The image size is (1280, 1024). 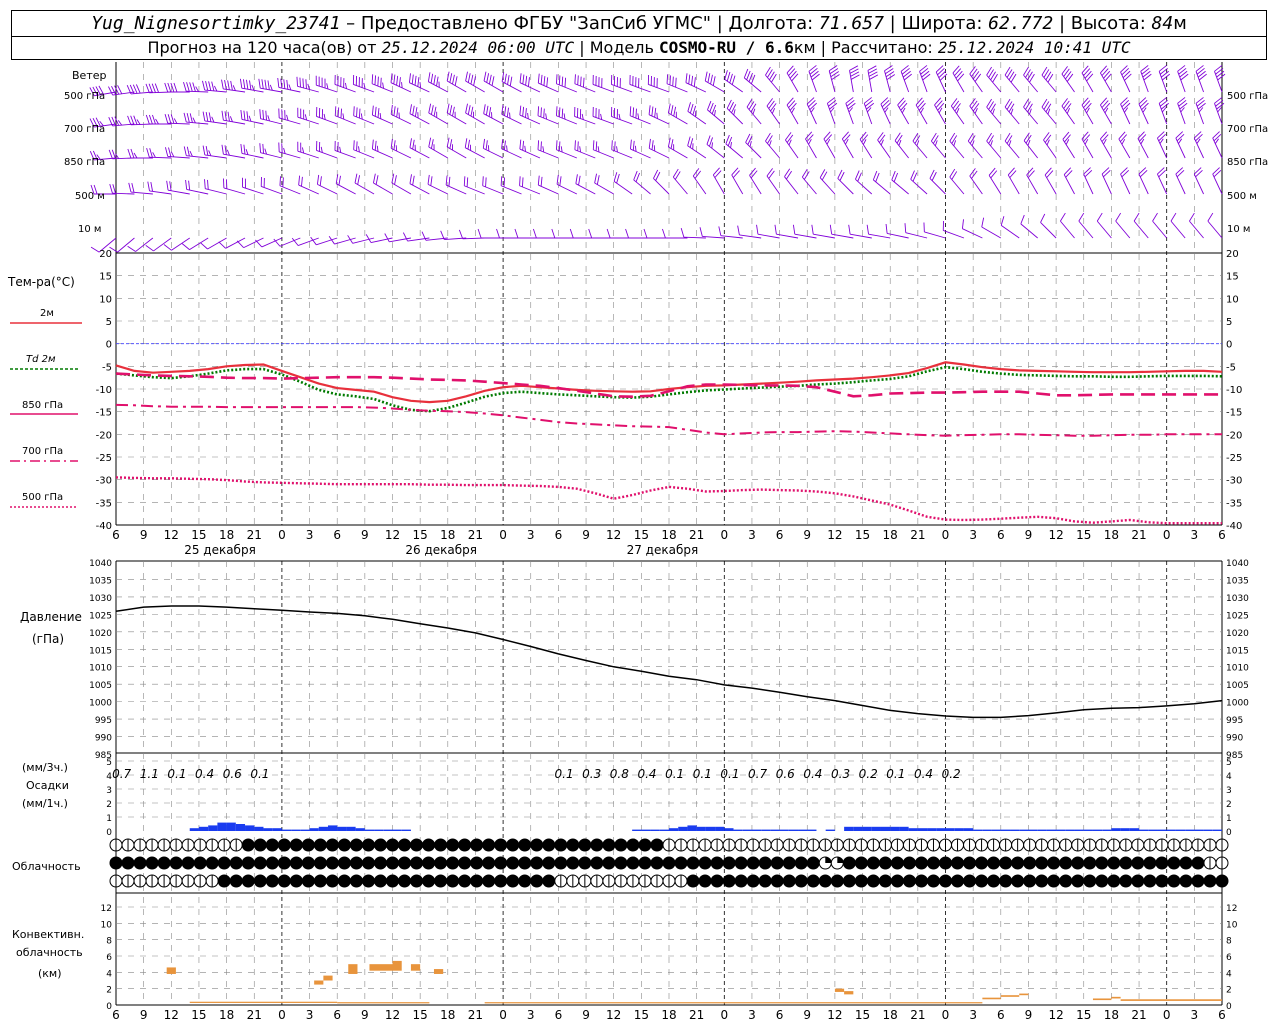 I want to click on hour-tick-label-bottom: 9, so click(x=586, y=1015).